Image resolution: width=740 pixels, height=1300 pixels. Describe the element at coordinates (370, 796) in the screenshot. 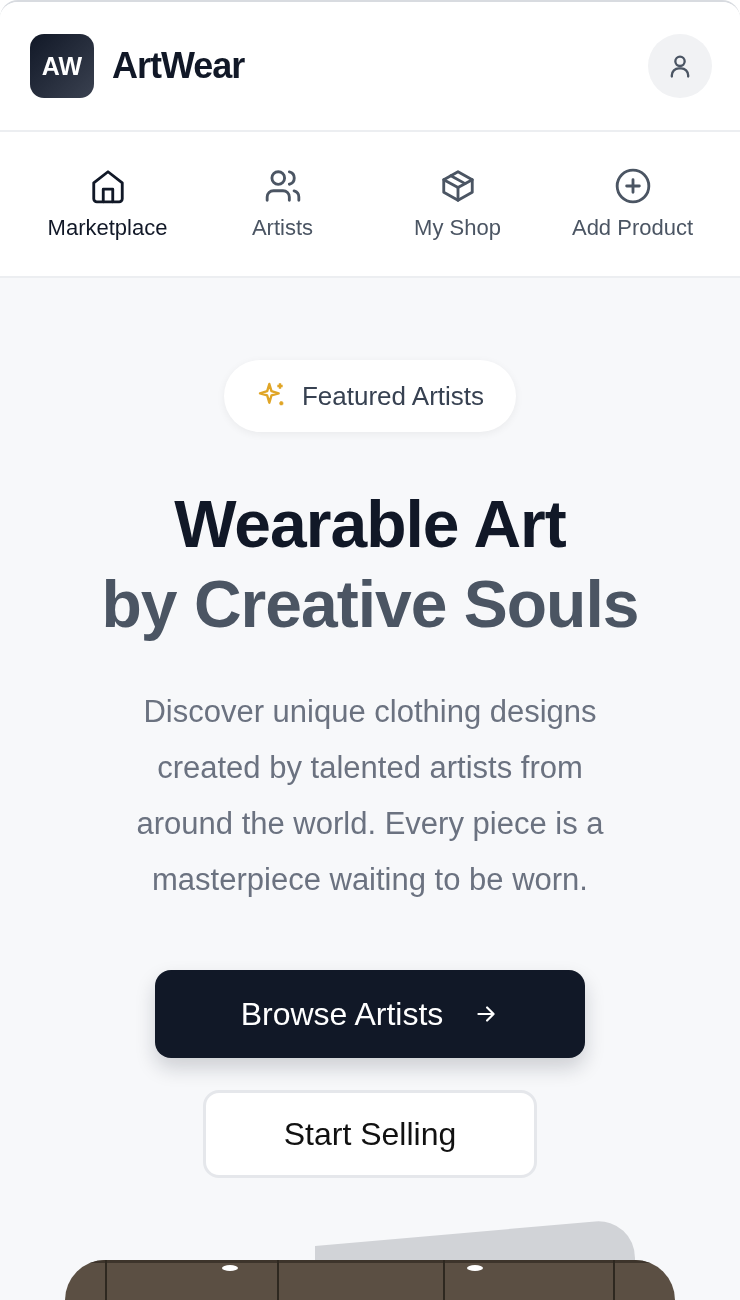

I see `description: Discover unique clothing designs created by talented artists from around the world. Every piece is a masterpiece waiting to be worn.` at that location.